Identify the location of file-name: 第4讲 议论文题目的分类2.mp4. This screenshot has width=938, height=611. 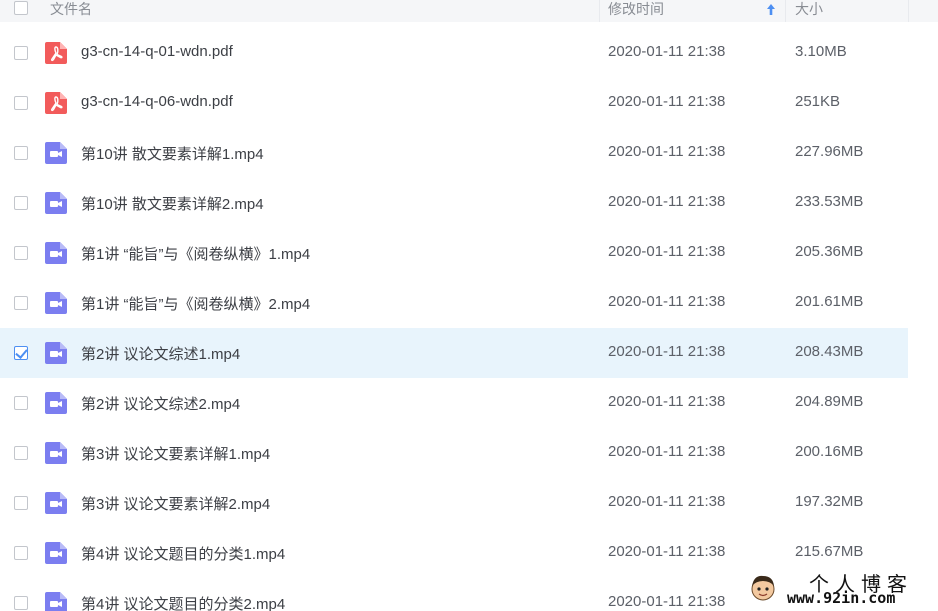
(183, 602).